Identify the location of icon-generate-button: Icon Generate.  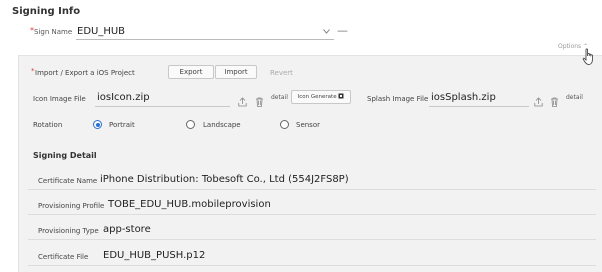
(321, 97).